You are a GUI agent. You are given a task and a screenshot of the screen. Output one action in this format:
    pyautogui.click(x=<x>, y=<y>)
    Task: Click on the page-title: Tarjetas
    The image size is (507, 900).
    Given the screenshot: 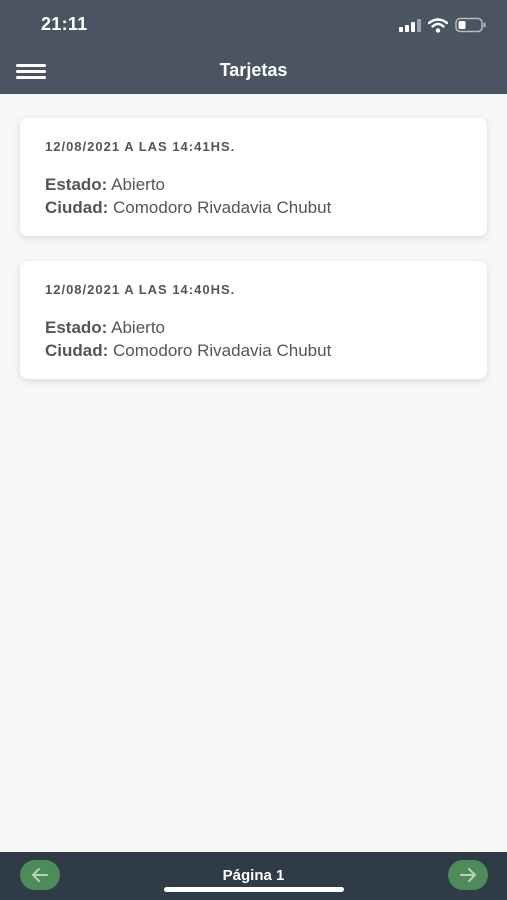 What is the action you would take?
    pyautogui.click(x=253, y=70)
    